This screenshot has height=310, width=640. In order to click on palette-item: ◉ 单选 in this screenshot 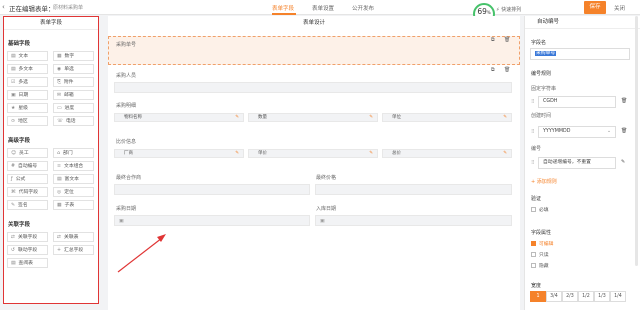, I will do `click(73, 69)`.